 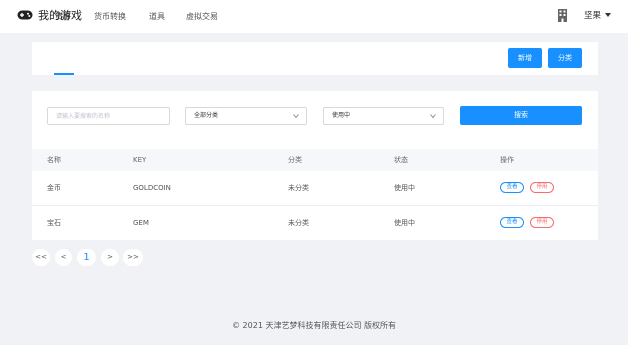 What do you see at coordinates (521, 115) in the screenshot?
I see `search-button: 搜索` at bounding box center [521, 115].